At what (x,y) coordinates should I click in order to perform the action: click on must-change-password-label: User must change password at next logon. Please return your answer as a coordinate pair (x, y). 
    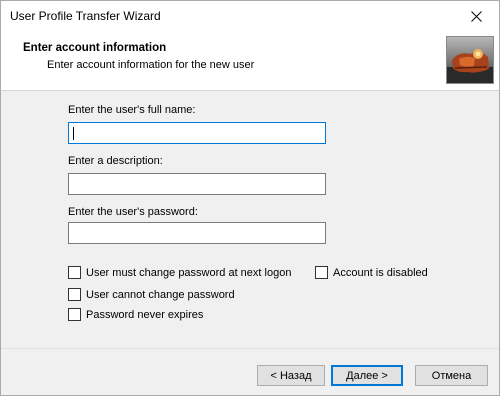
    Looking at the image, I should click on (189, 272).